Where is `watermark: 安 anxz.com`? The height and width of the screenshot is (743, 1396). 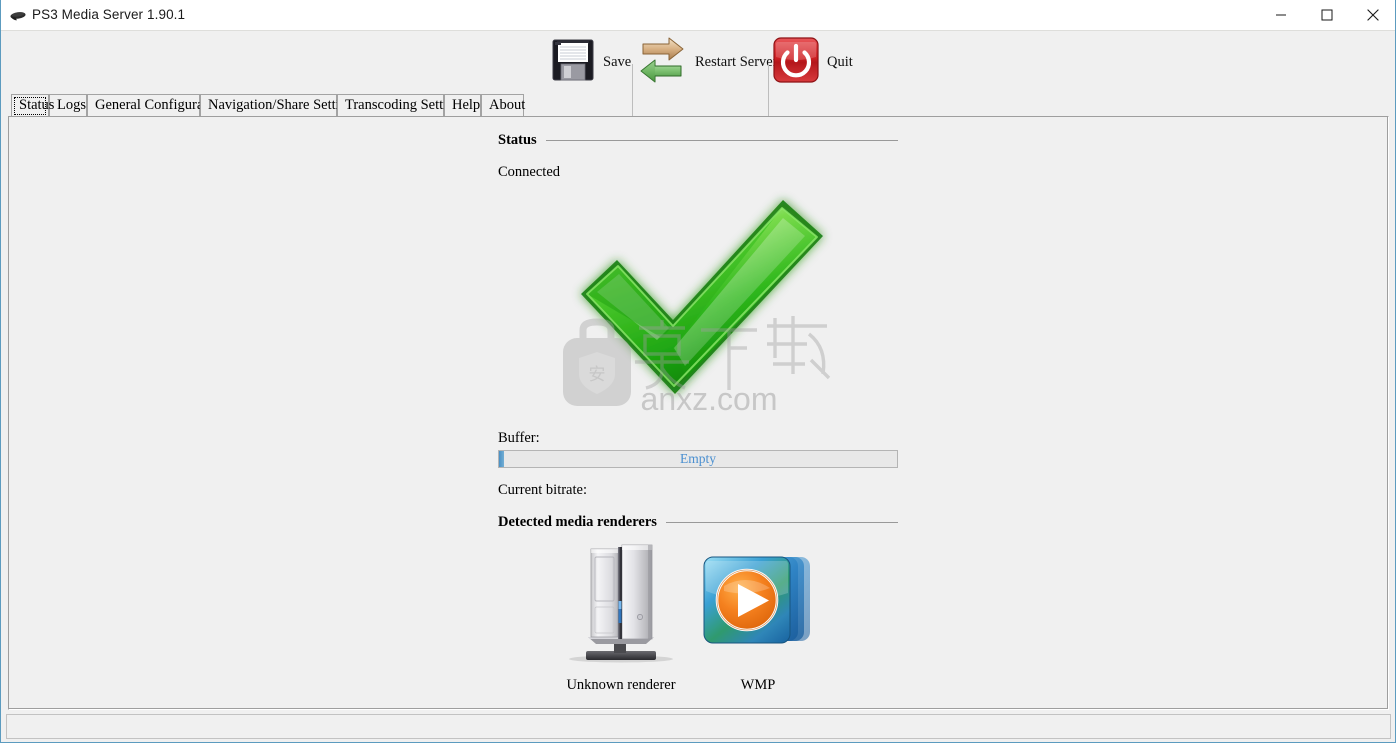
watermark: 安 anxz.com is located at coordinates (697, 366).